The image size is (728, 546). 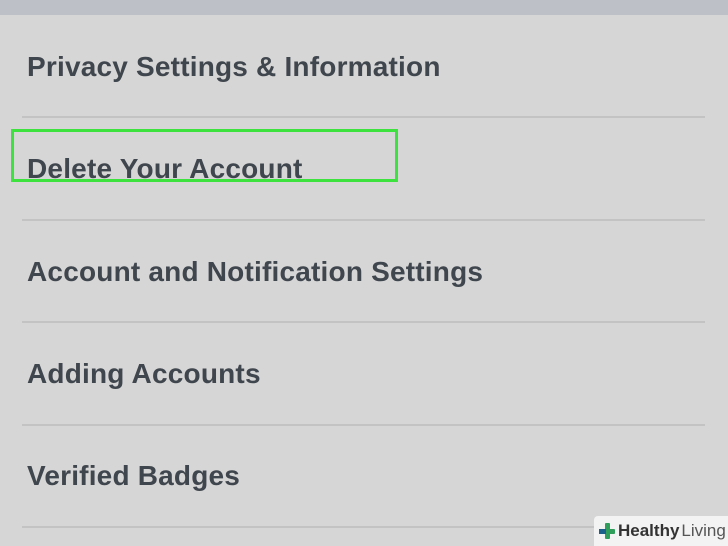 I want to click on menu-item-adding-accounts: Adding Accounts, so click(x=144, y=374).